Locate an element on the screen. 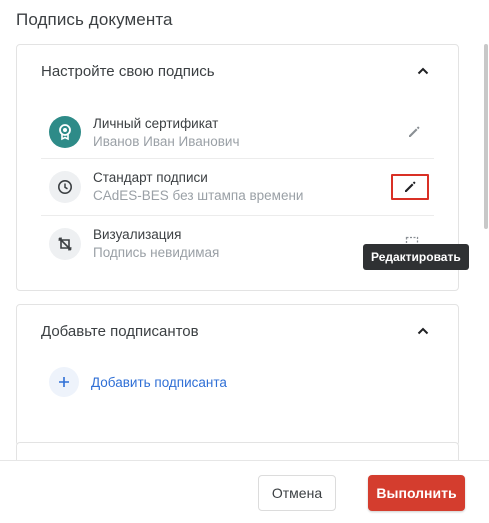 Image resolution: width=489 pixels, height=523 pixels. signature-standard-value: CAdES-BES без штампа времени is located at coordinates (198, 195).